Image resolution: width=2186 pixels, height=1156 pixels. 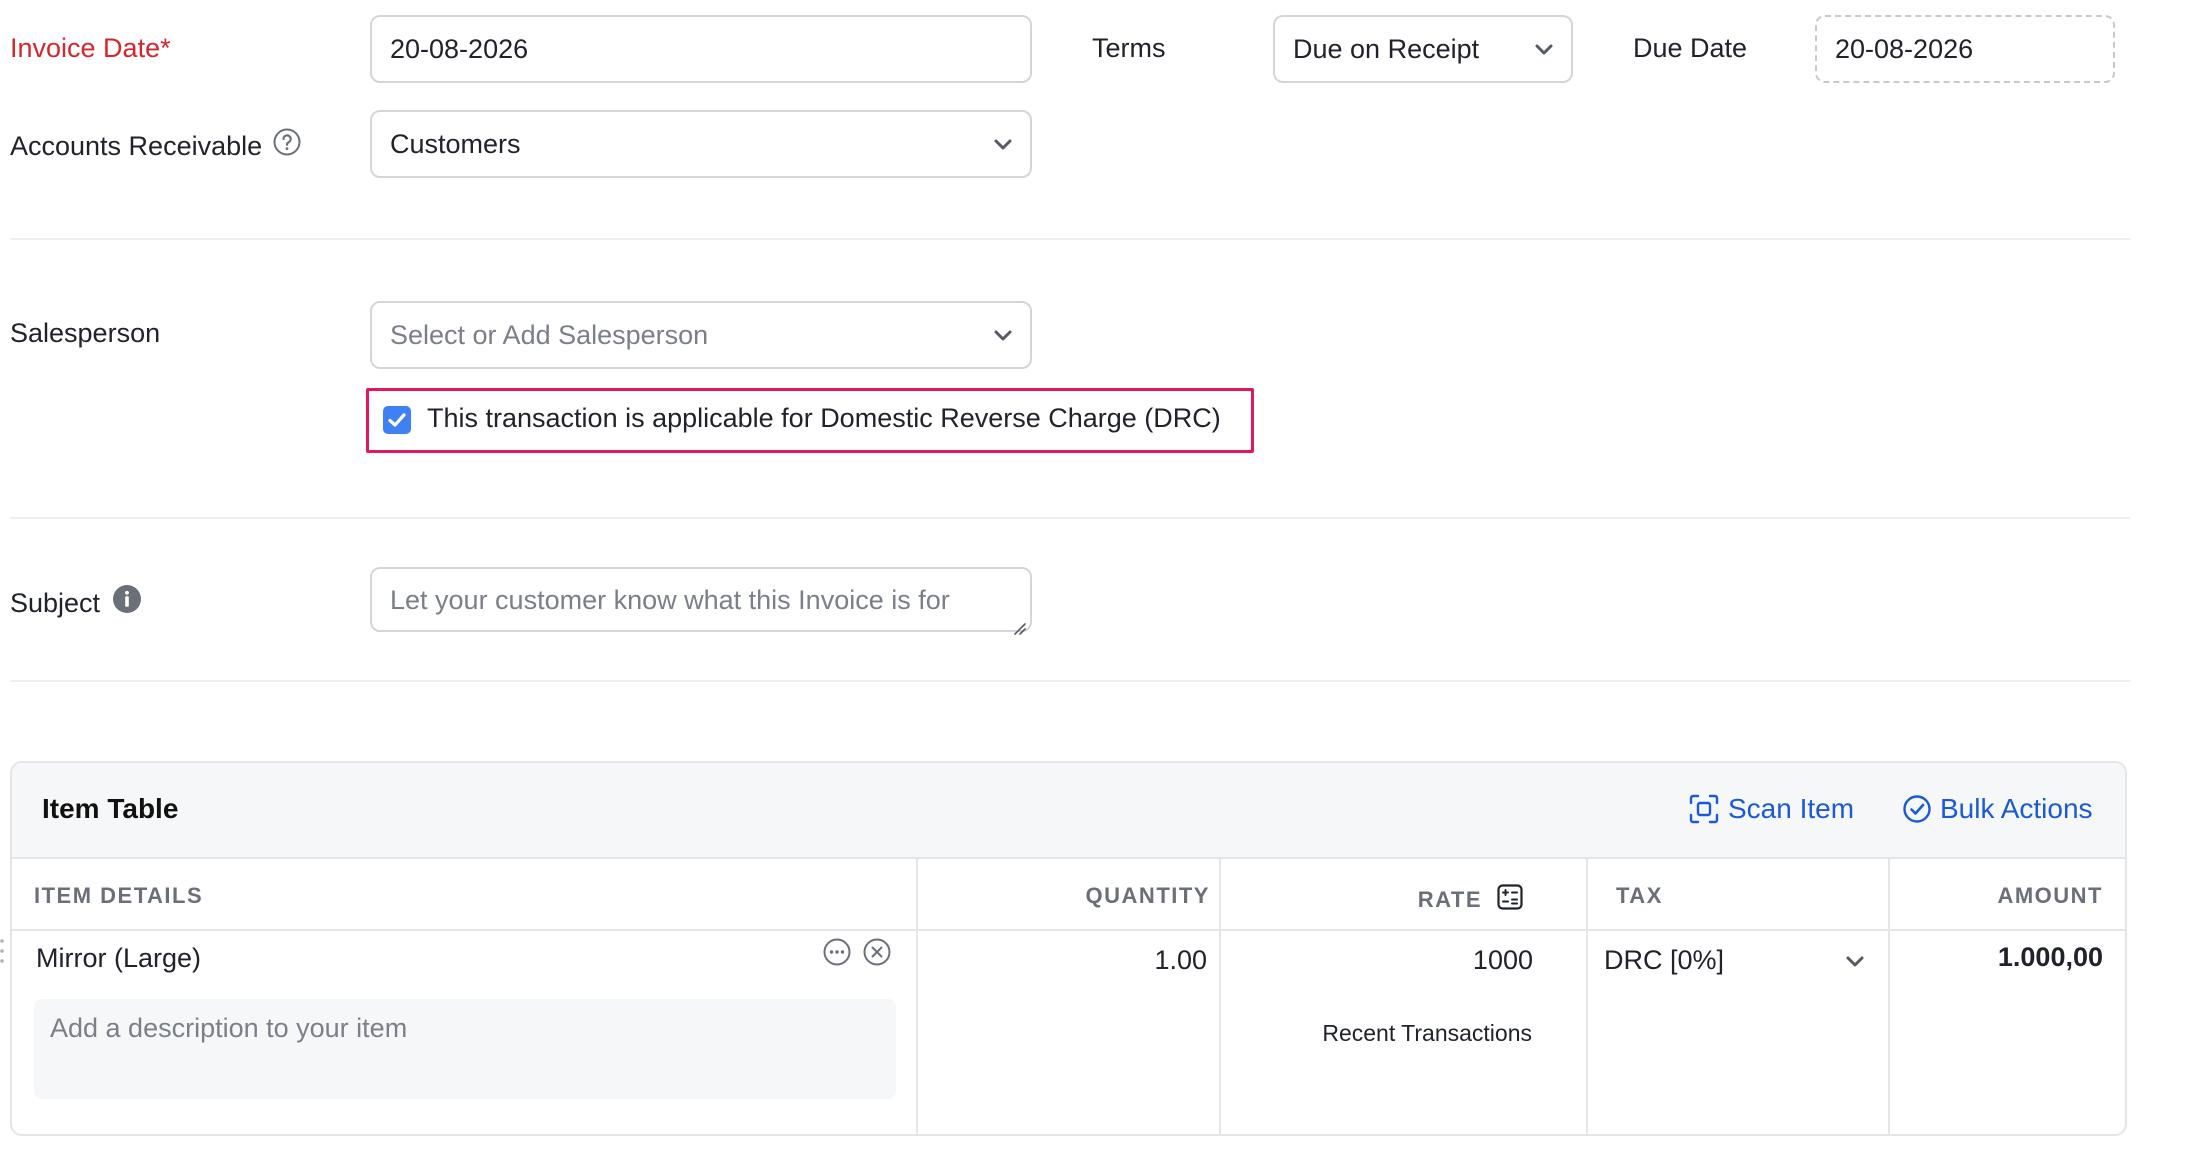 I want to click on salesperson-placeholder: Select or Add Salesperson, so click(x=549, y=335).